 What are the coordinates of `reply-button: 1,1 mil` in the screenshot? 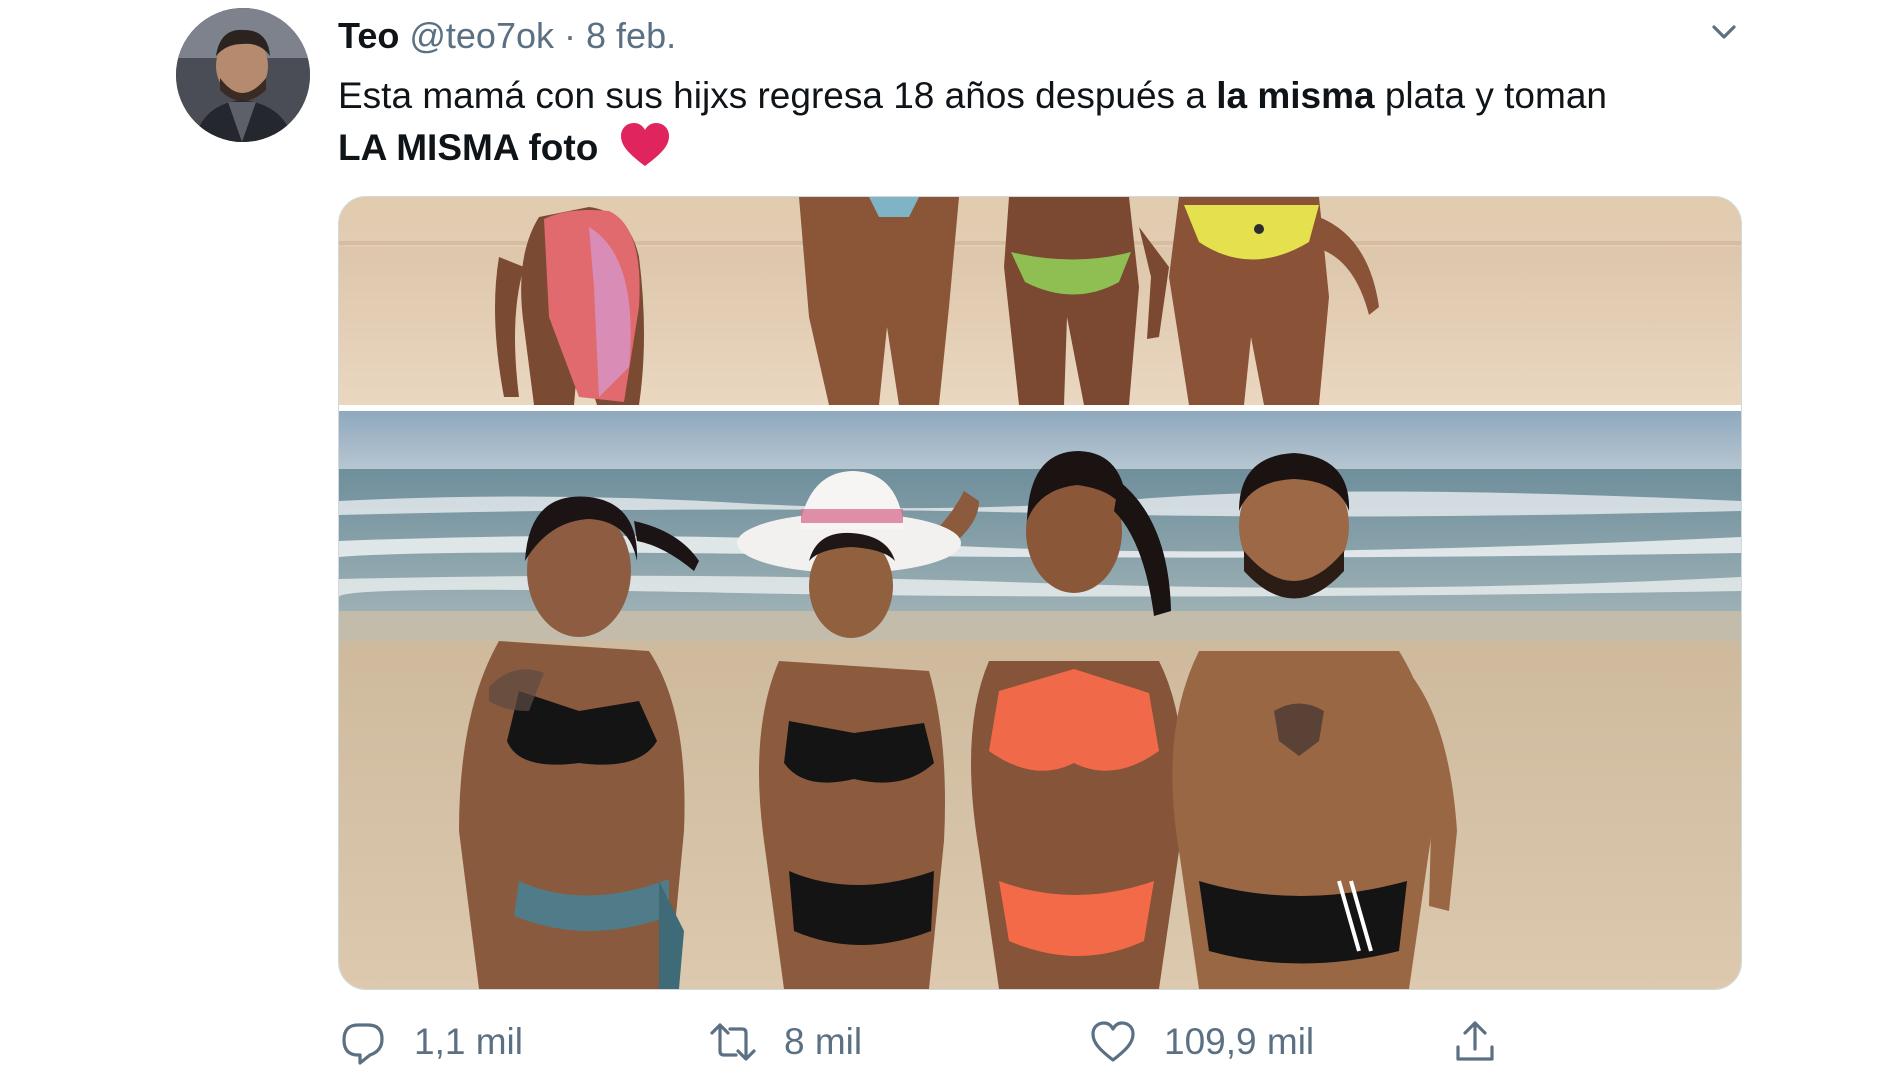 It's located at (430, 1042).